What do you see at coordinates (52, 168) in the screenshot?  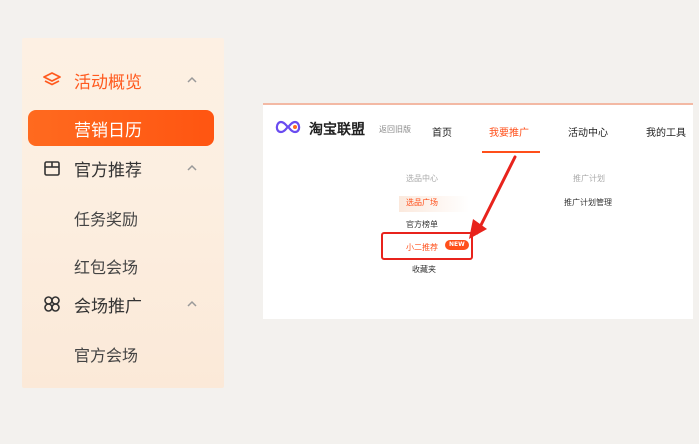 I see `gift-box-icon` at bounding box center [52, 168].